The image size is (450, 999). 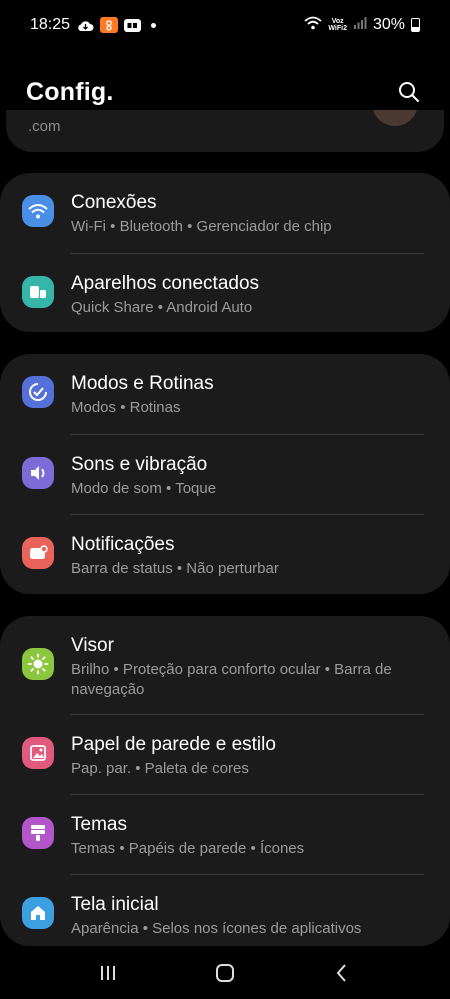 I want to click on settings-item-temas: Temas Temas • Papéis de parede • Ícones, so click(x=225, y=834).